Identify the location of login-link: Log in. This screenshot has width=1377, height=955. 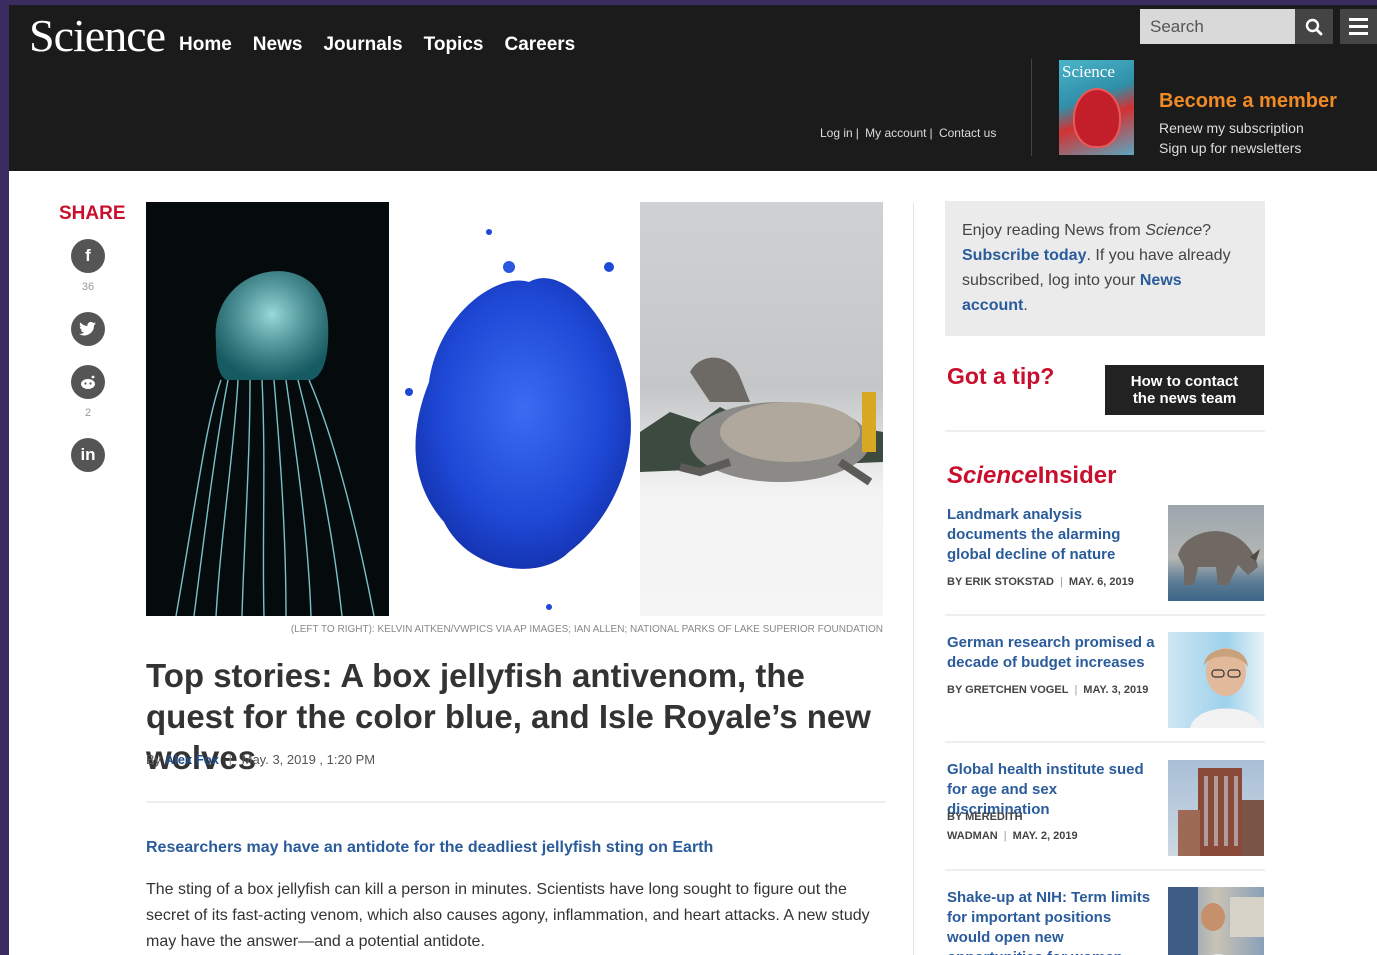
(836, 133).